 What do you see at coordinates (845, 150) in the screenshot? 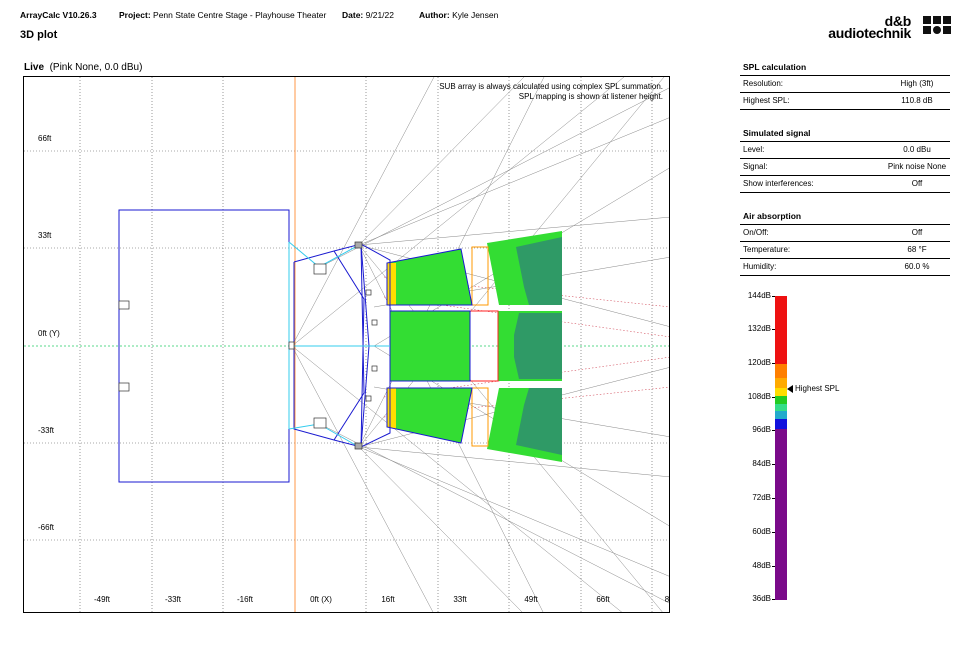
I see `level-row: Level: 0.0 dBu` at bounding box center [845, 150].